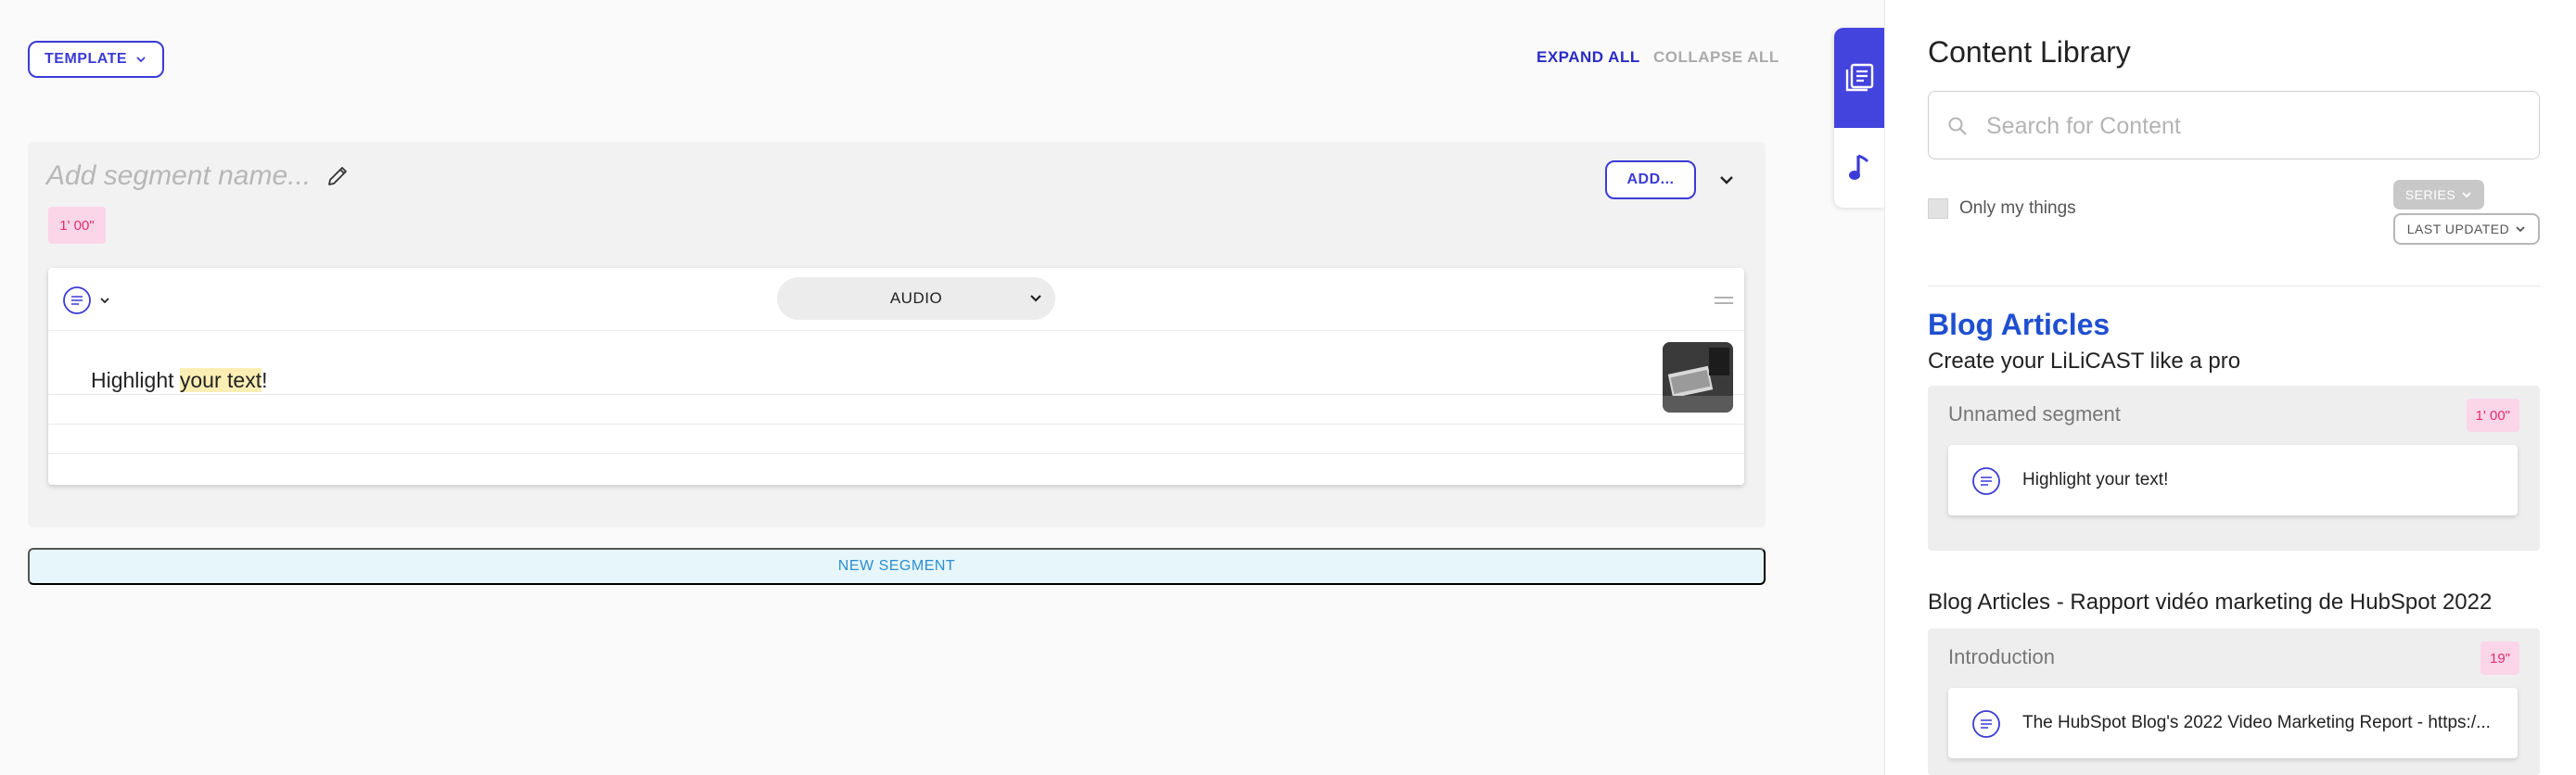  I want to click on only-my-things-label: Only my things, so click(2018, 208).